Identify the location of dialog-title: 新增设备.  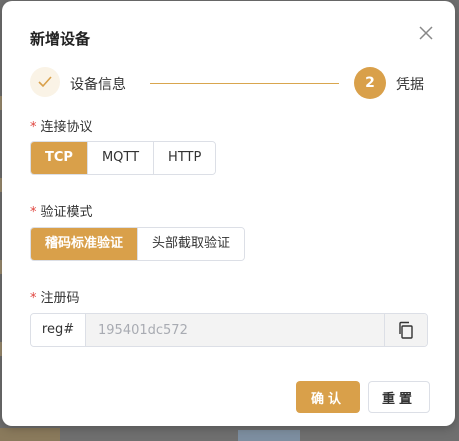
(60, 39).